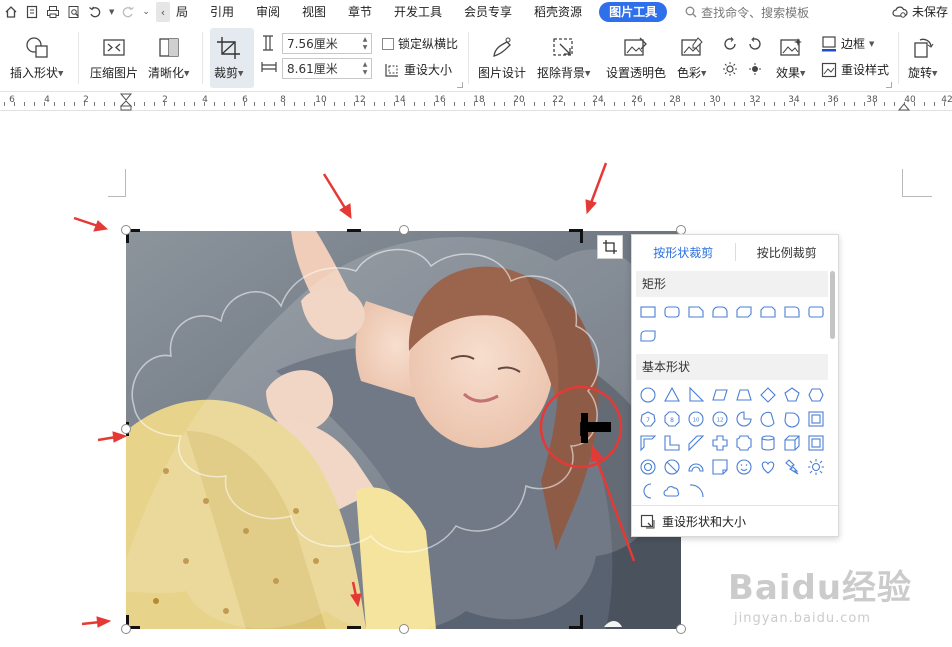  Describe the element at coordinates (802, 618) in the screenshot. I see `watermark-url: jingyan.baidu.com` at that location.